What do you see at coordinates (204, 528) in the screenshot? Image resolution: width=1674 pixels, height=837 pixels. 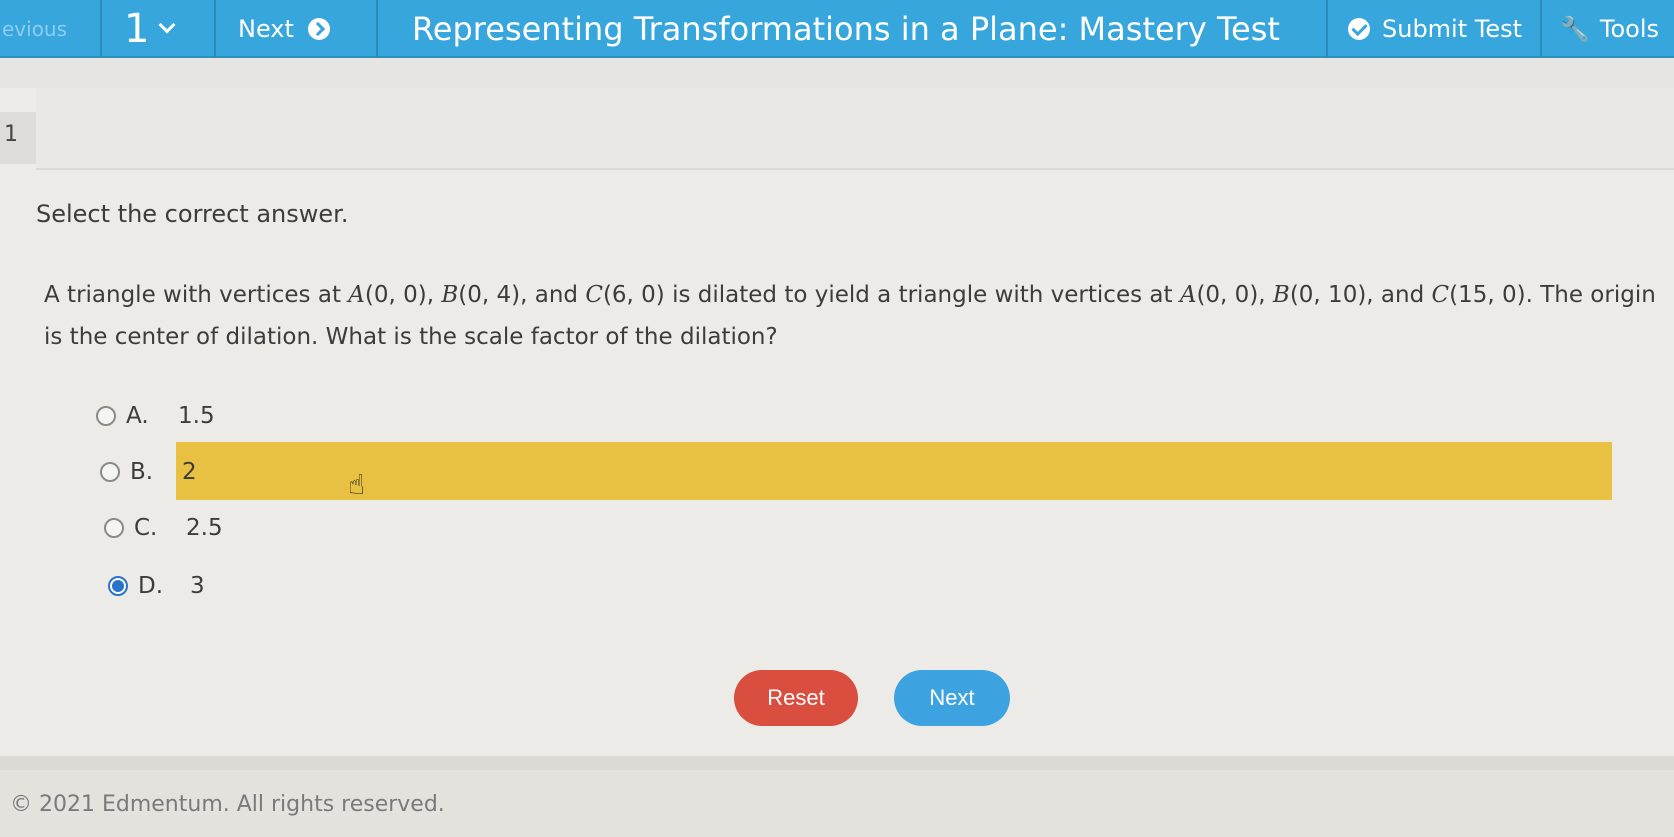 I see `choice-value: 2.5` at bounding box center [204, 528].